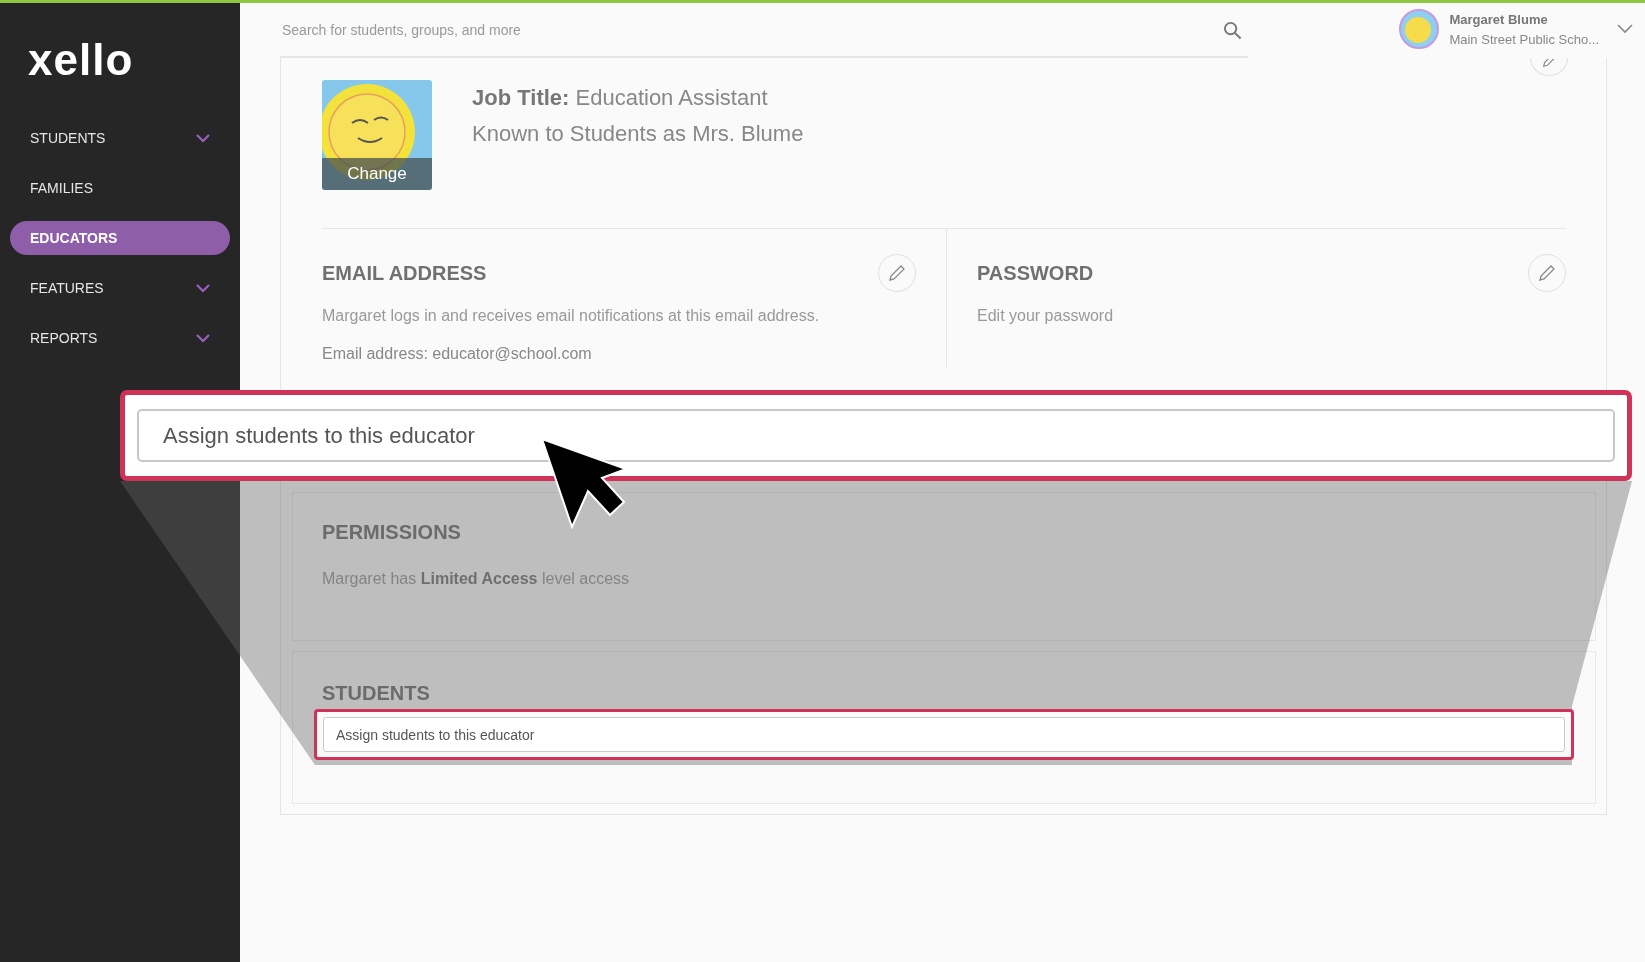 This screenshot has height=962, width=1645. What do you see at coordinates (120, 338) in the screenshot?
I see `nav-item: REPORTS` at bounding box center [120, 338].